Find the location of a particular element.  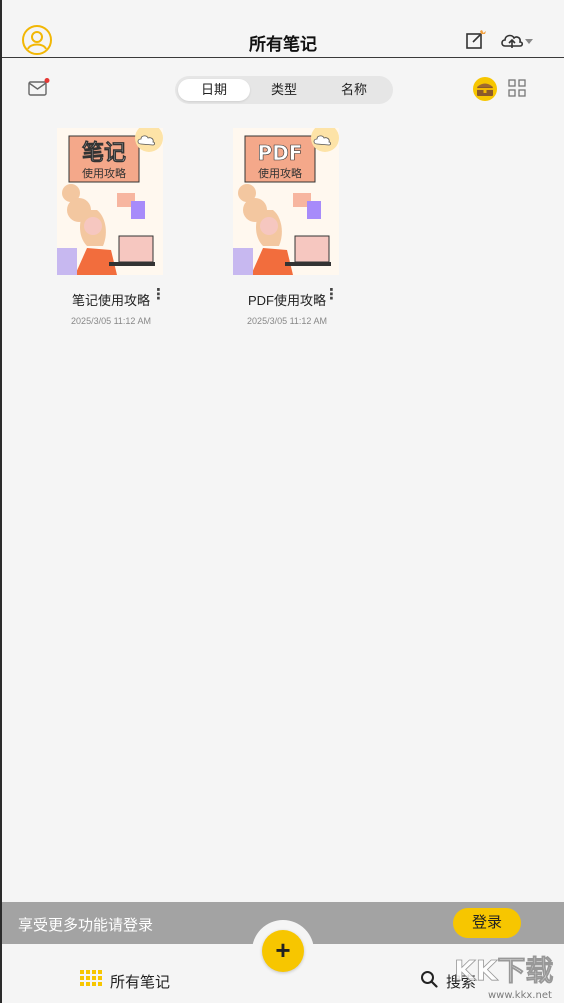

svg-text: KK下载 is located at coordinates (503, 970).